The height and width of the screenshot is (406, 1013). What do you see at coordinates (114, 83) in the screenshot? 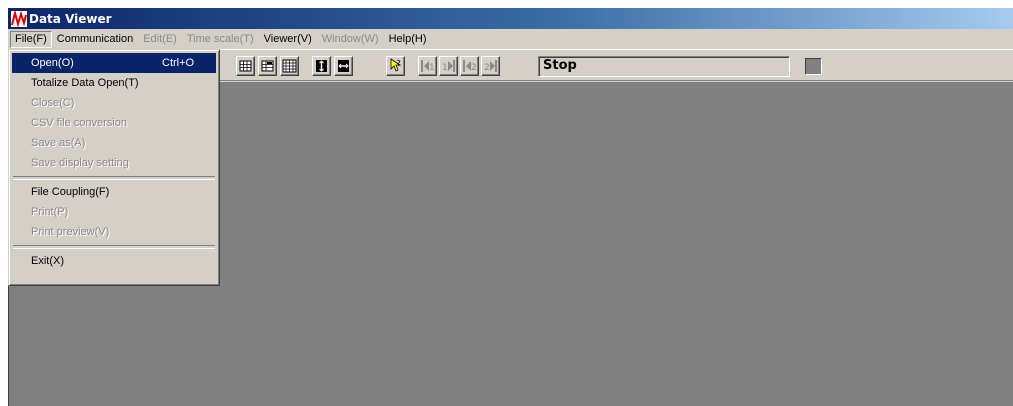
I see `menu-totalize-data-open: Totalize Data Open(T)` at bounding box center [114, 83].